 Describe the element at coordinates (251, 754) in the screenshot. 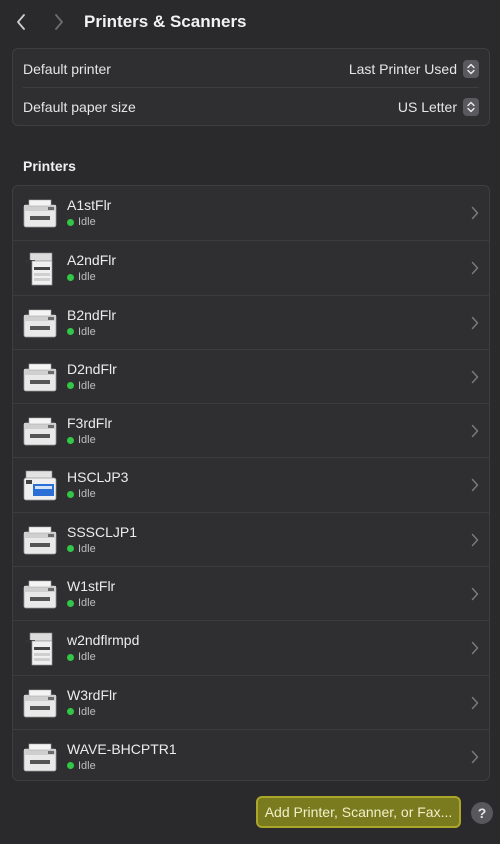

I see `printer-row: WAVE-BHCPTR1 Idle` at that location.